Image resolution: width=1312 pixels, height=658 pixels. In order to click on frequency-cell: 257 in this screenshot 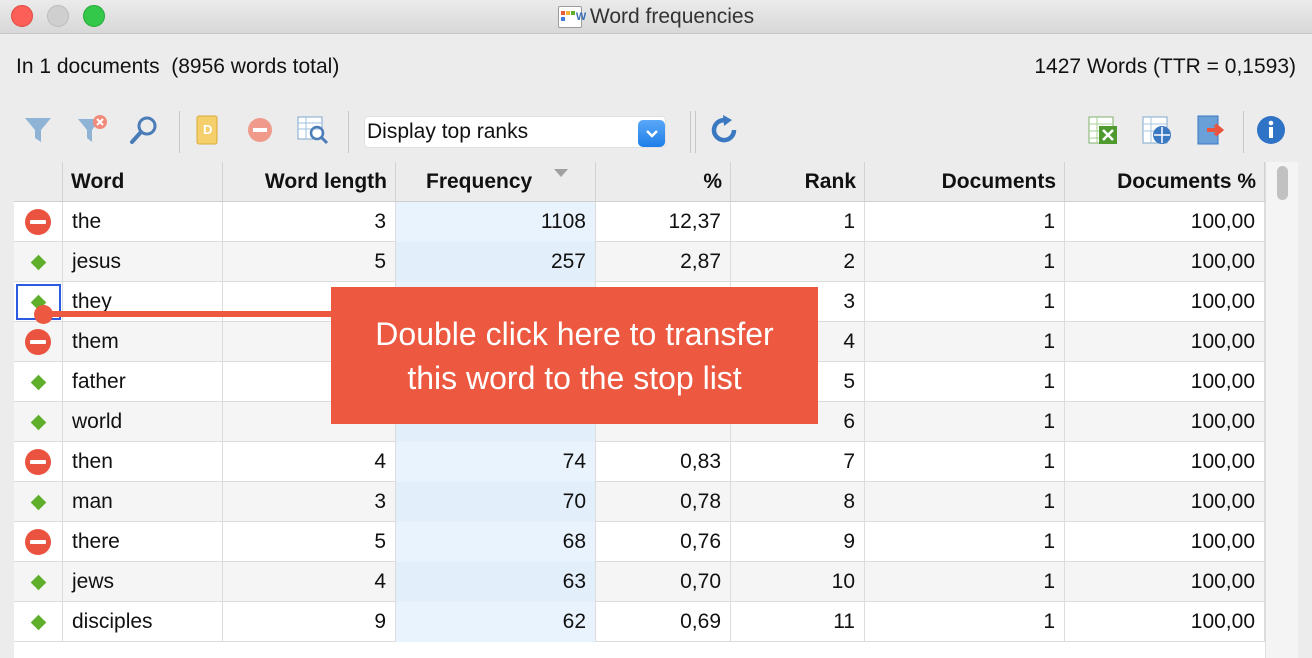, I will do `click(496, 262)`.